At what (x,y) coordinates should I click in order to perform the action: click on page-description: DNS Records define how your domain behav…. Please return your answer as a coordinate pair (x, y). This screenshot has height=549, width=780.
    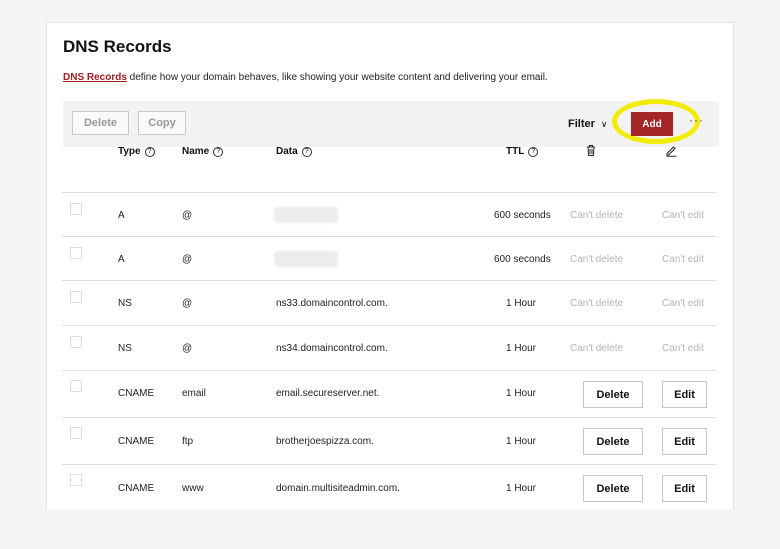
    Looking at the image, I should click on (305, 77).